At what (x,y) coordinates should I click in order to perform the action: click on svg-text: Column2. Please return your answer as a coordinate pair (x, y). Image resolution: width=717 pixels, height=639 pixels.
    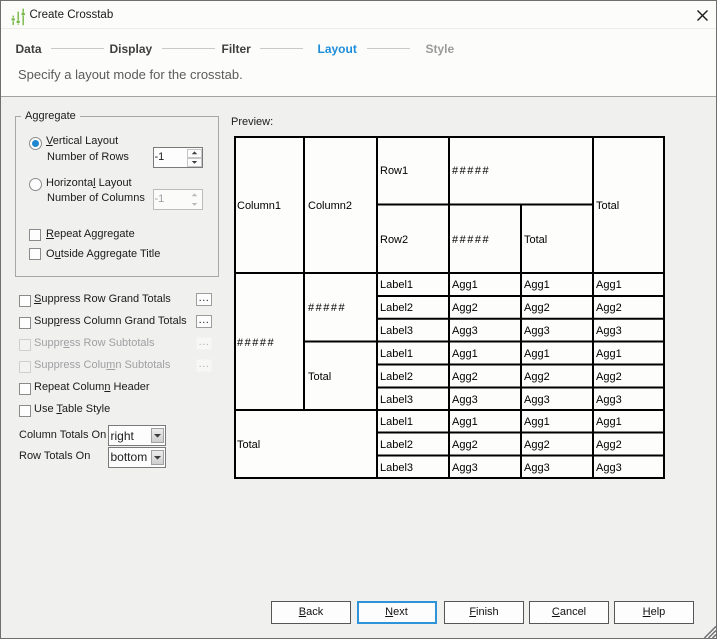
    Looking at the image, I should click on (330, 206).